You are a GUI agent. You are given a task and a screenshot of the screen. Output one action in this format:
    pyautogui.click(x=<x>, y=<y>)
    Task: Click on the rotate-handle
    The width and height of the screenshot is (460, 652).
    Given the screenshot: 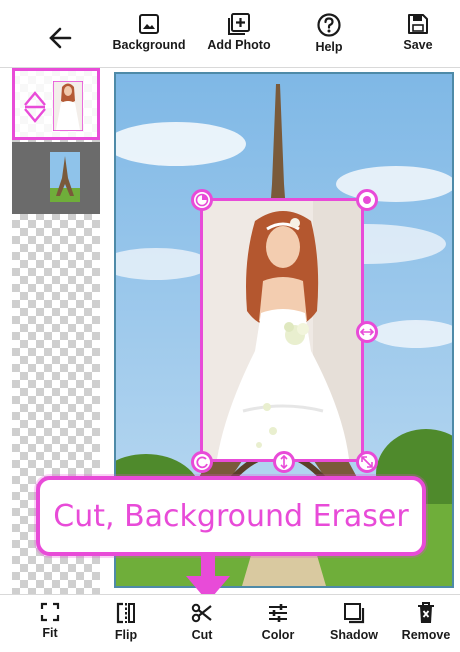 What is the action you would take?
    pyautogui.click(x=202, y=200)
    